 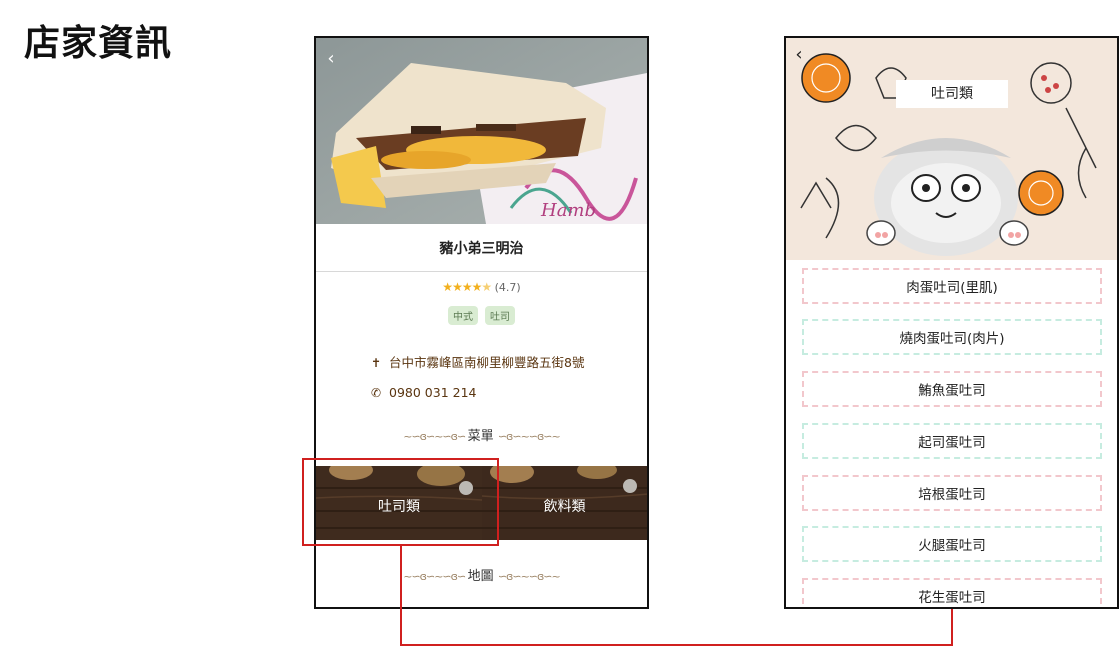 What do you see at coordinates (952, 94) in the screenshot?
I see `category-title: 吐司類` at bounding box center [952, 94].